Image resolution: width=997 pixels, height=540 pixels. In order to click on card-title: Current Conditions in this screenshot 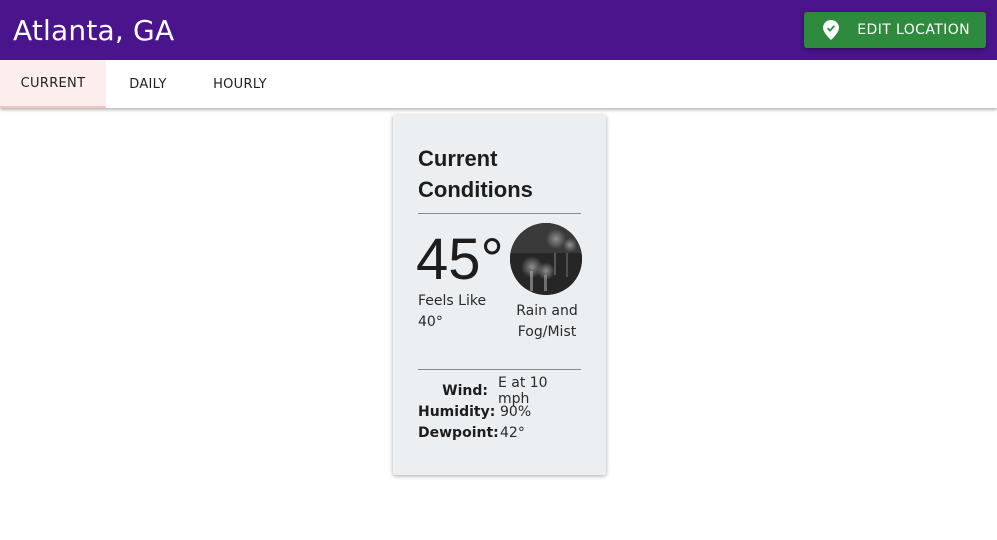, I will do `click(475, 174)`.